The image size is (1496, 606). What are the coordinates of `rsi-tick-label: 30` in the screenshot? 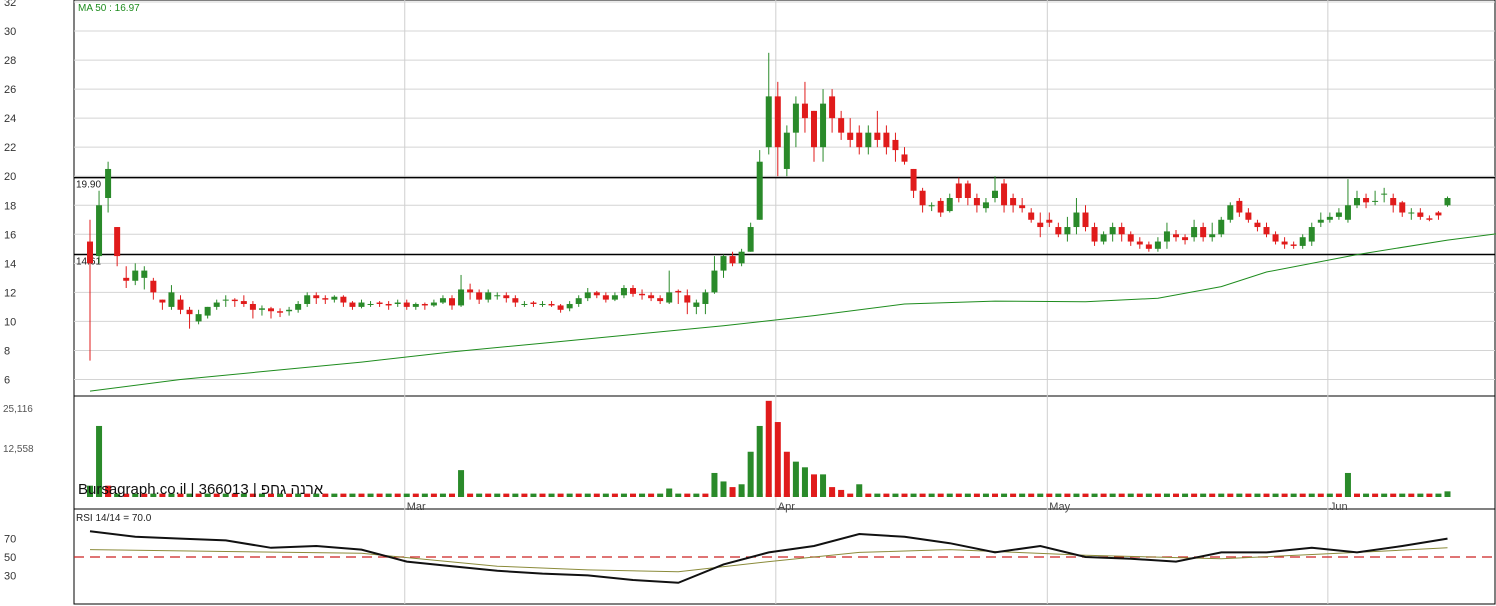 It's located at (10, 576).